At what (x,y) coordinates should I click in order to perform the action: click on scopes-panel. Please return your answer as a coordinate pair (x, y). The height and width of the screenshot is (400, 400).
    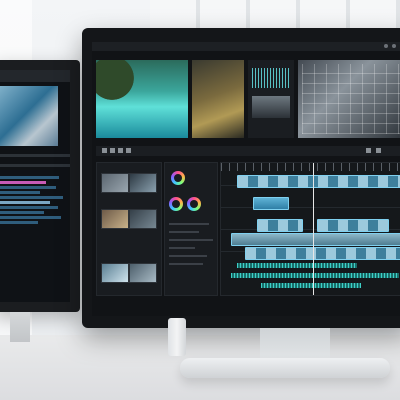
    Looking at the image, I should click on (271, 99).